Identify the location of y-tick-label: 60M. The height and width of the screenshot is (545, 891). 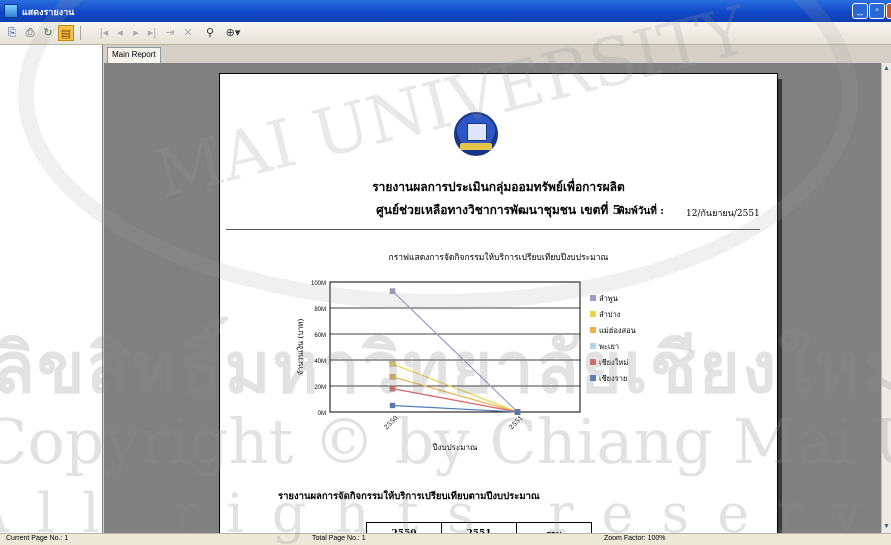
(320, 336).